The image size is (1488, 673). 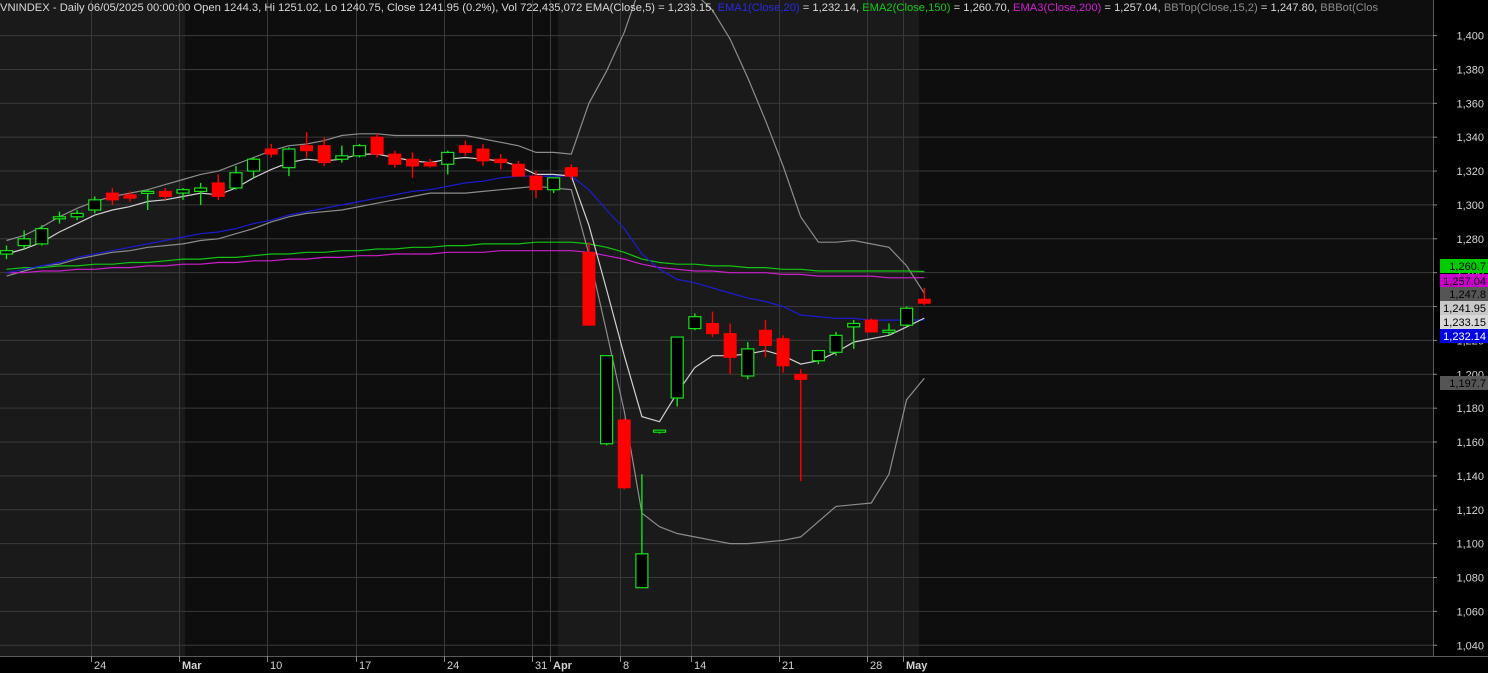 What do you see at coordinates (1467, 295) in the screenshot?
I see `price-tag-label: 1,247.8` at bounding box center [1467, 295].